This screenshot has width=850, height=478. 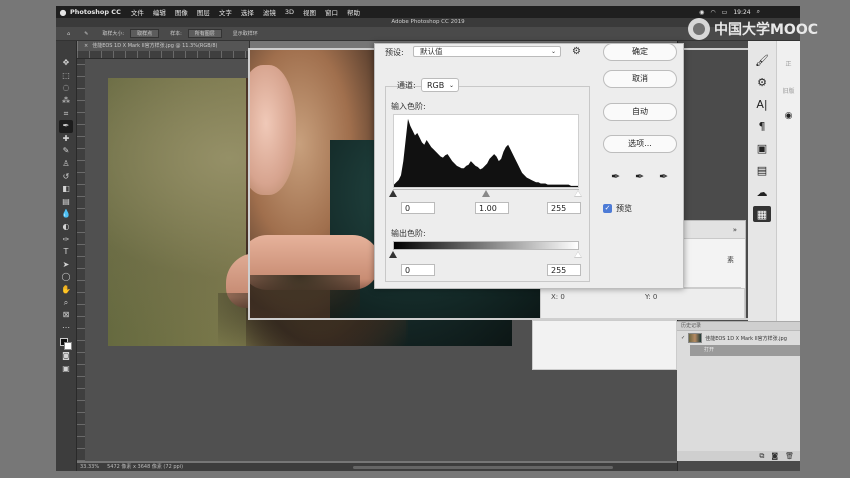 What do you see at coordinates (66, 327) in the screenshot?
I see `more-tools-icon: ⋯` at bounding box center [66, 327].